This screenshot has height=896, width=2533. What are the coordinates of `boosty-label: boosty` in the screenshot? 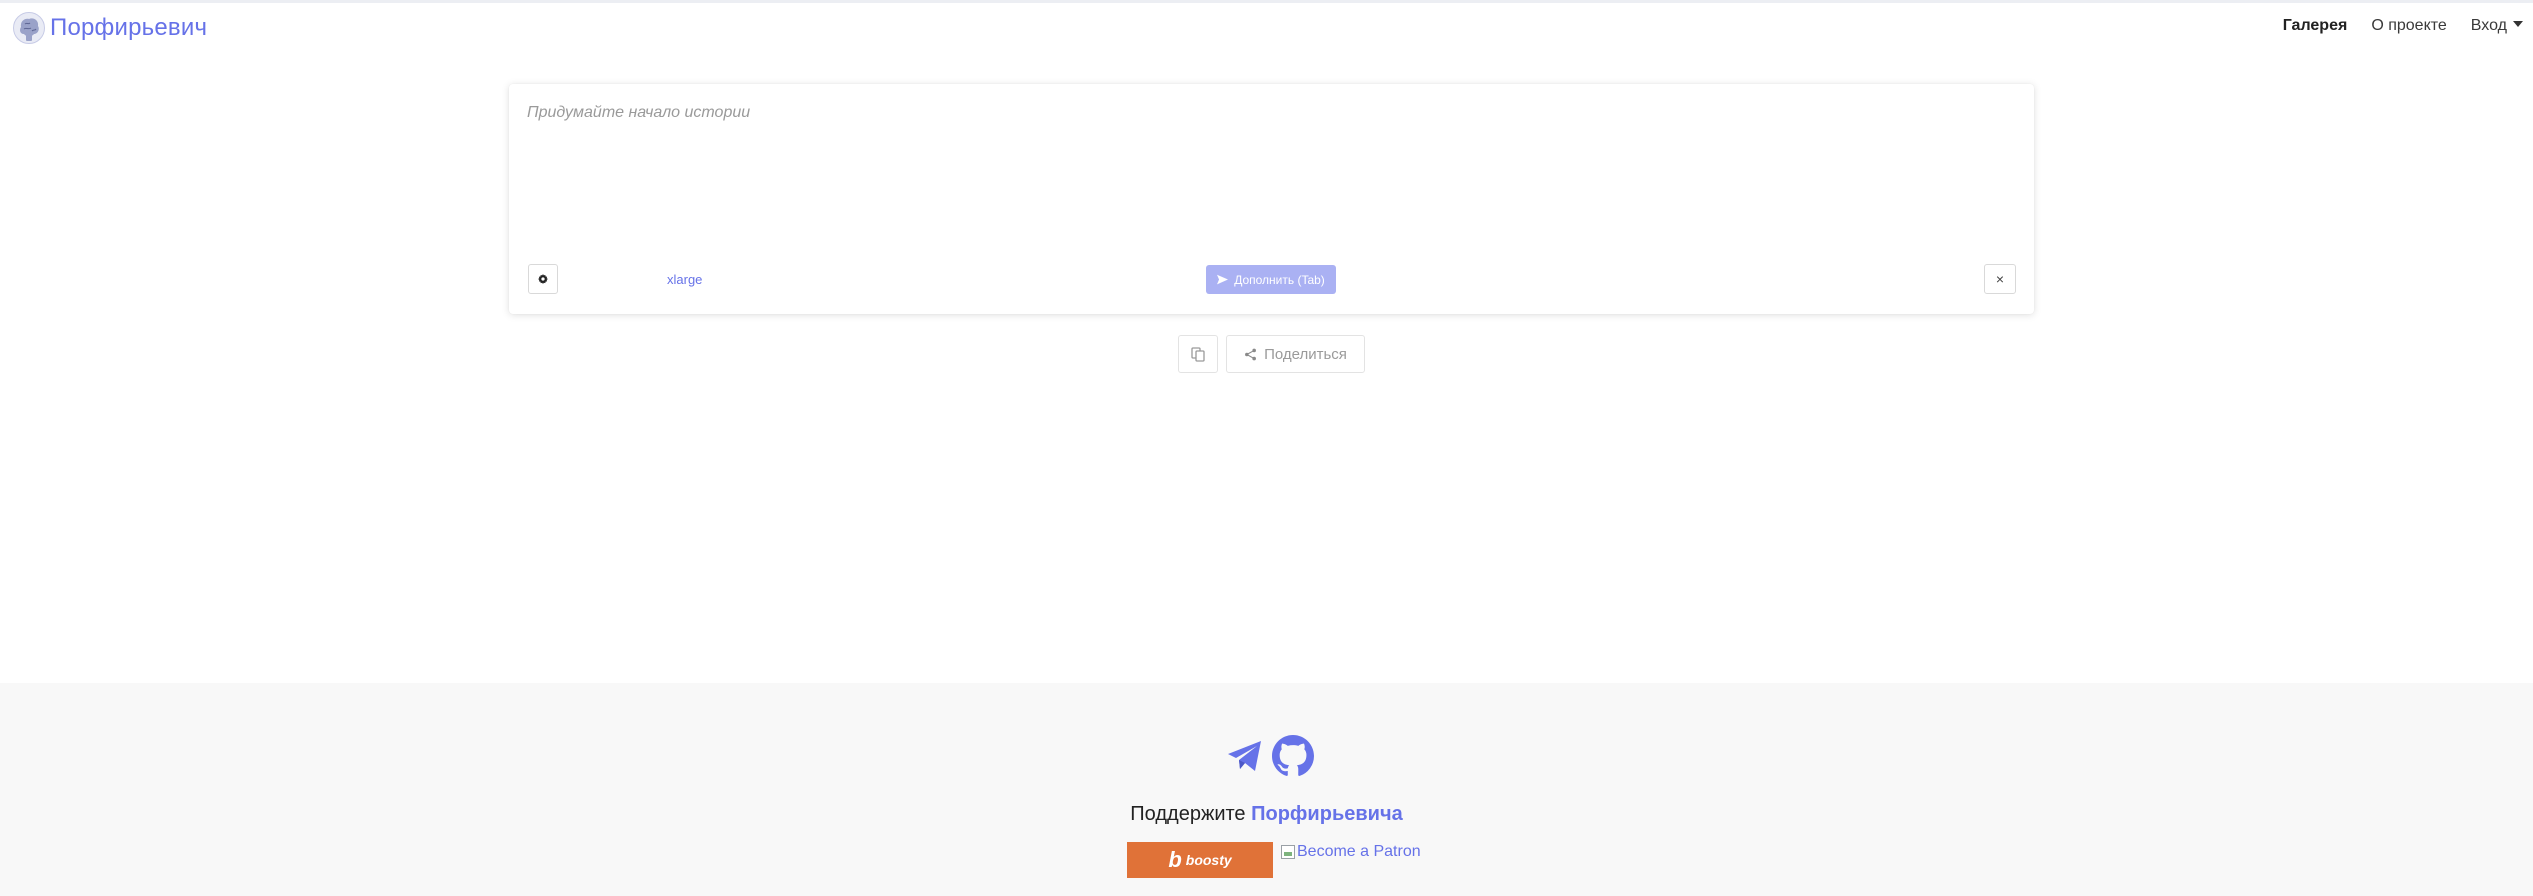 It's located at (1208, 860).